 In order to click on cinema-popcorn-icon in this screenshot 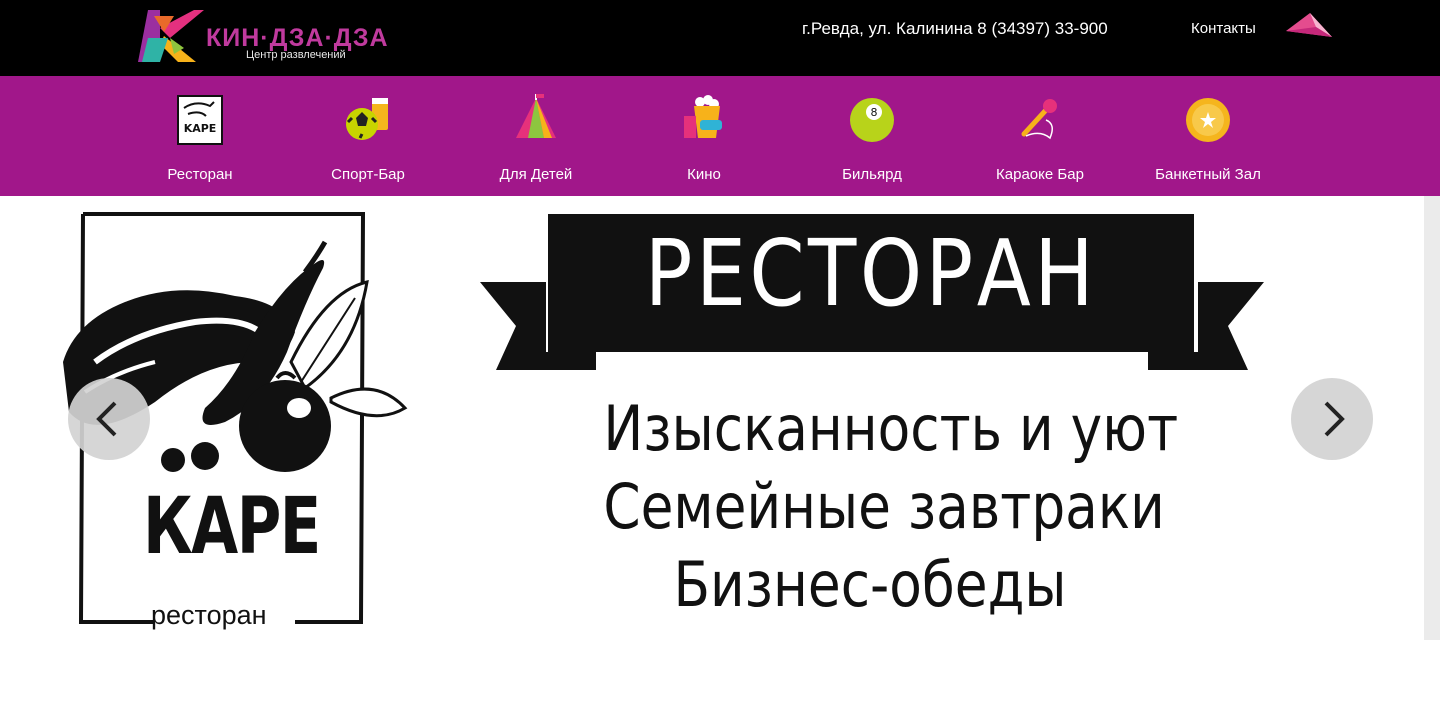, I will do `click(703, 116)`.